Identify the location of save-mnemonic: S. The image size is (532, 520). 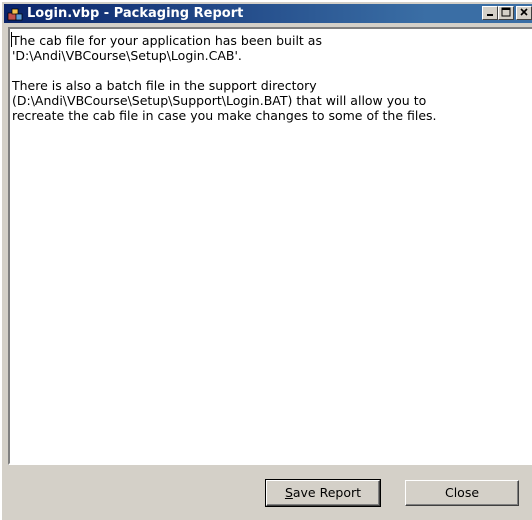
(288, 492).